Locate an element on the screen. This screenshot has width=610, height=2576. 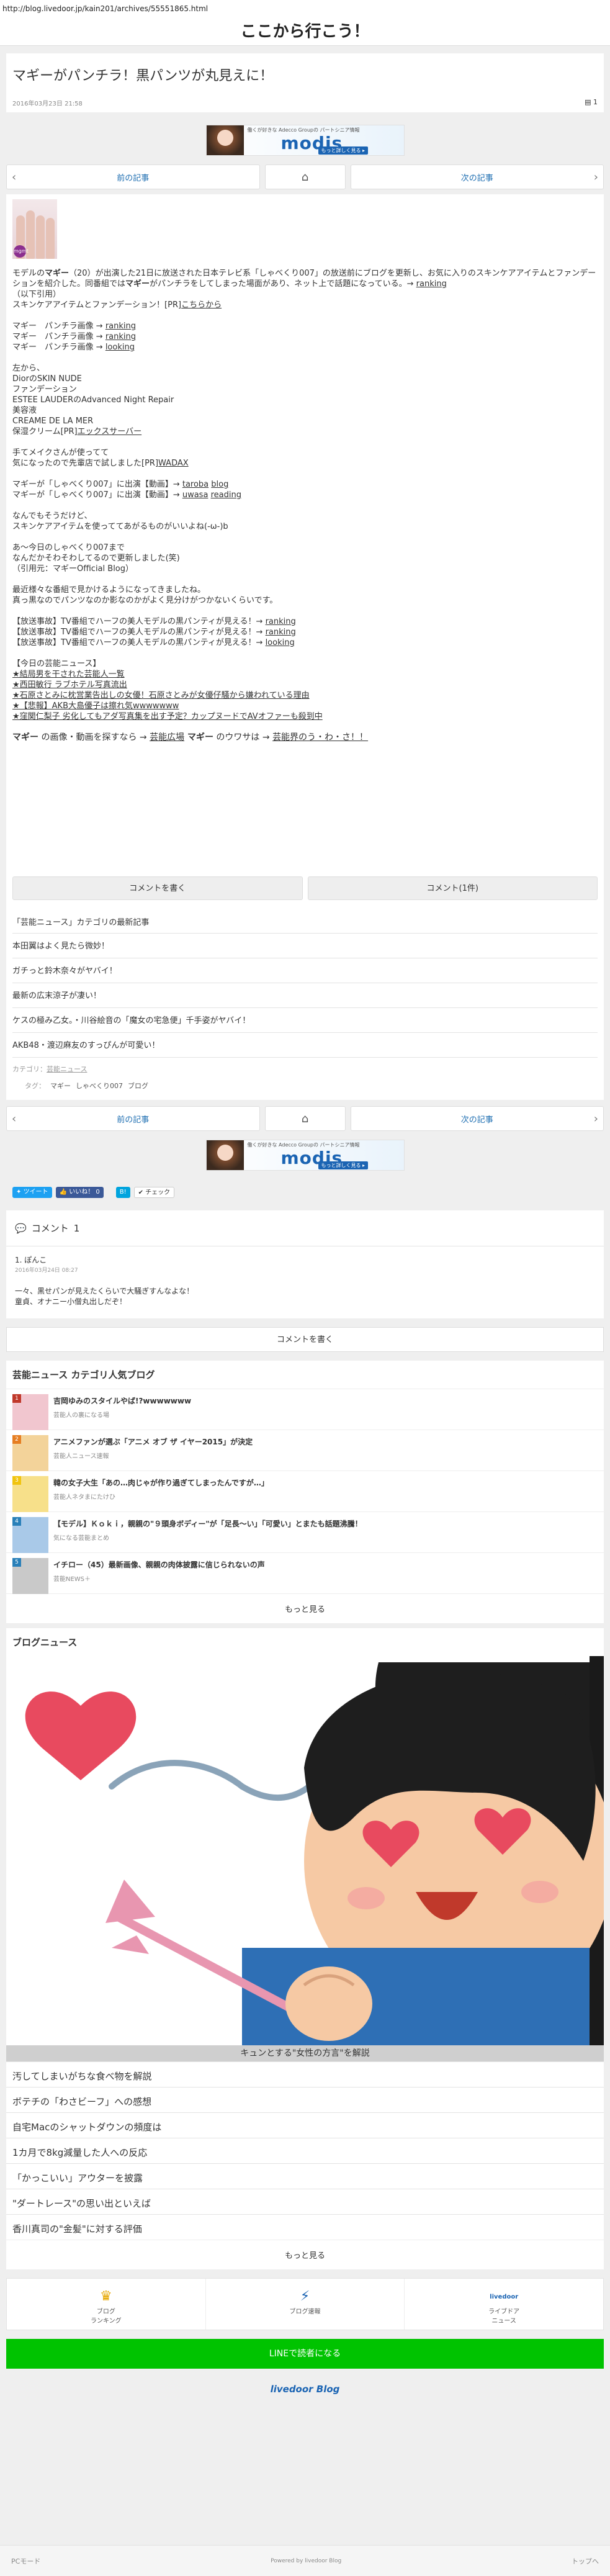
today-news-link: ★石原さとみに枕営業告出しの女優！石原さとみが女優仔騒から嫌われている理由 is located at coordinates (305, 695).